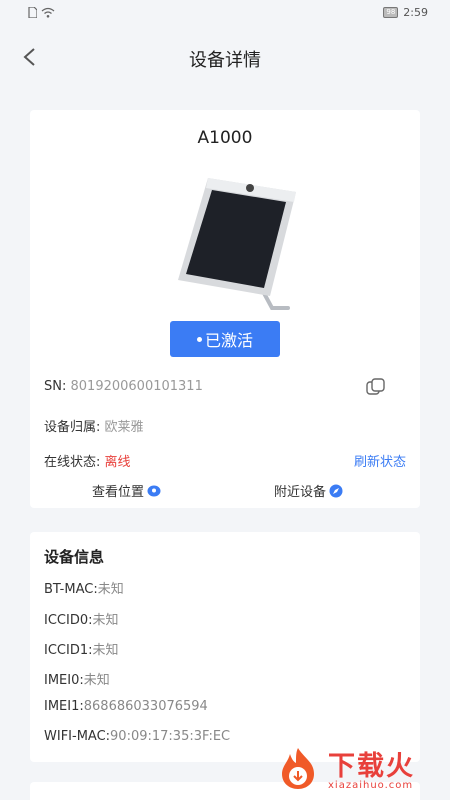  Describe the element at coordinates (74, 557) in the screenshot. I see `device-info-title: 设备信息` at that location.